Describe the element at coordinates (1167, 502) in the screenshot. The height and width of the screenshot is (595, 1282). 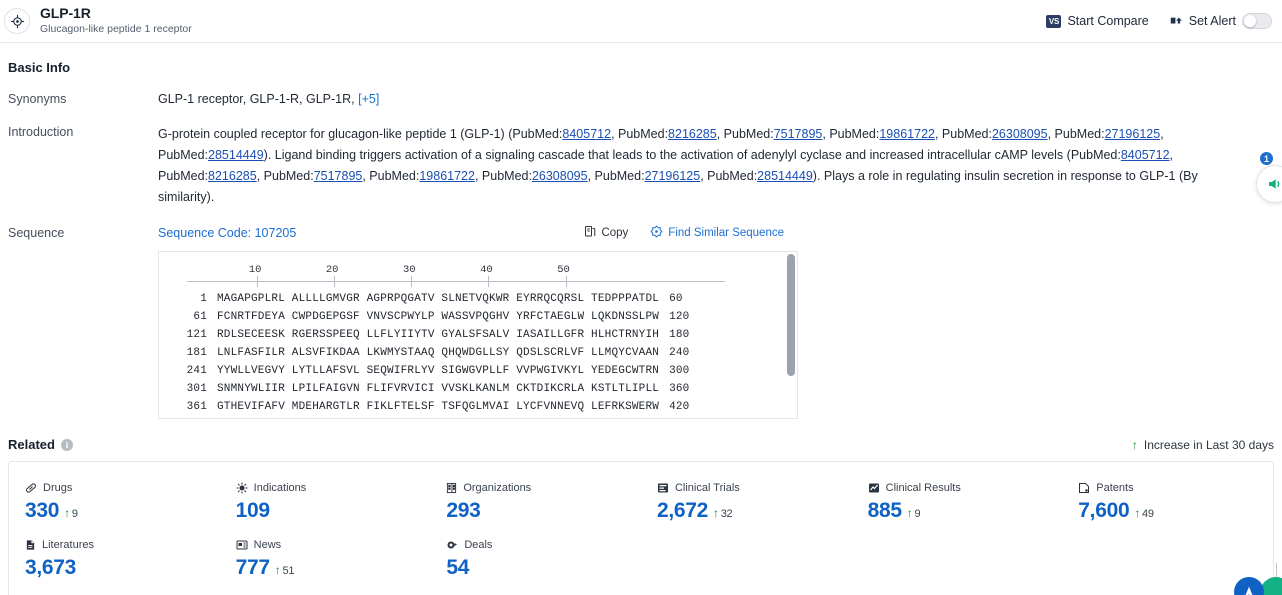
I see `stat-card-patents: Patents 7,600 ↑ 49` at that location.